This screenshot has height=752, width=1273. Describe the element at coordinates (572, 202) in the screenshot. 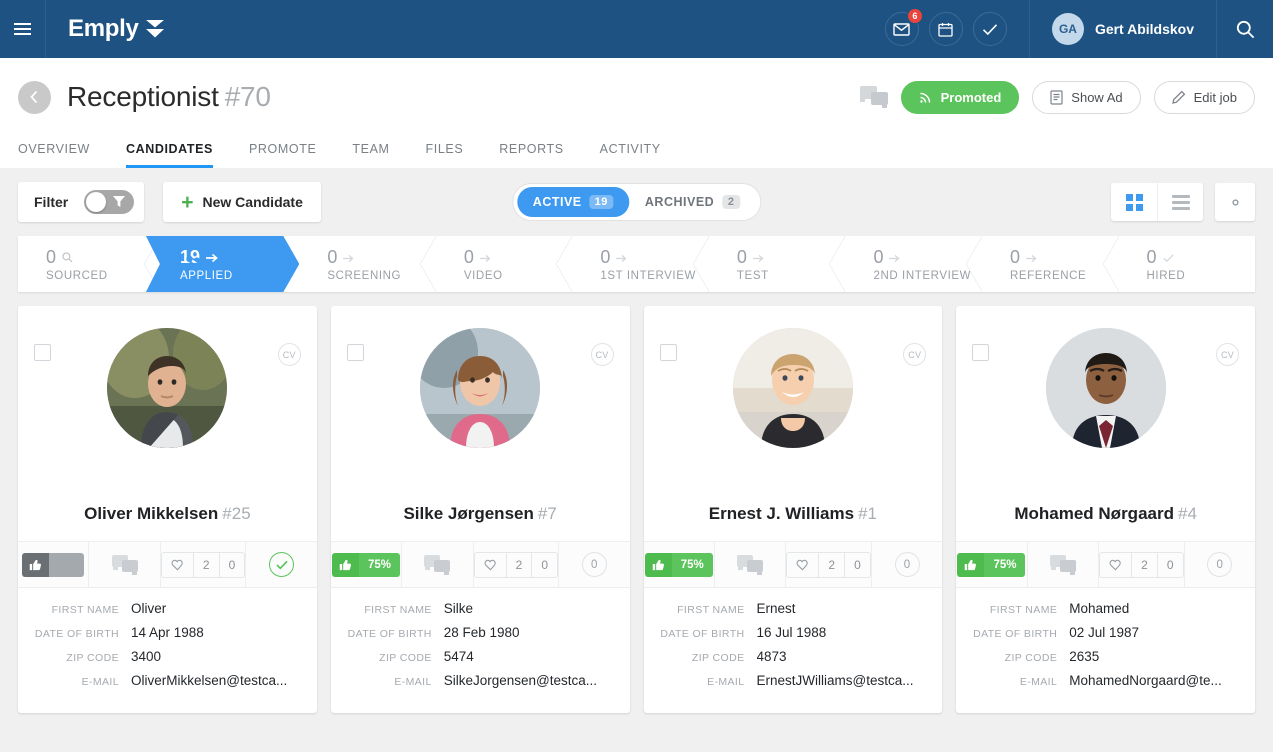

I see `segment-active: ACTIVE 19` at that location.